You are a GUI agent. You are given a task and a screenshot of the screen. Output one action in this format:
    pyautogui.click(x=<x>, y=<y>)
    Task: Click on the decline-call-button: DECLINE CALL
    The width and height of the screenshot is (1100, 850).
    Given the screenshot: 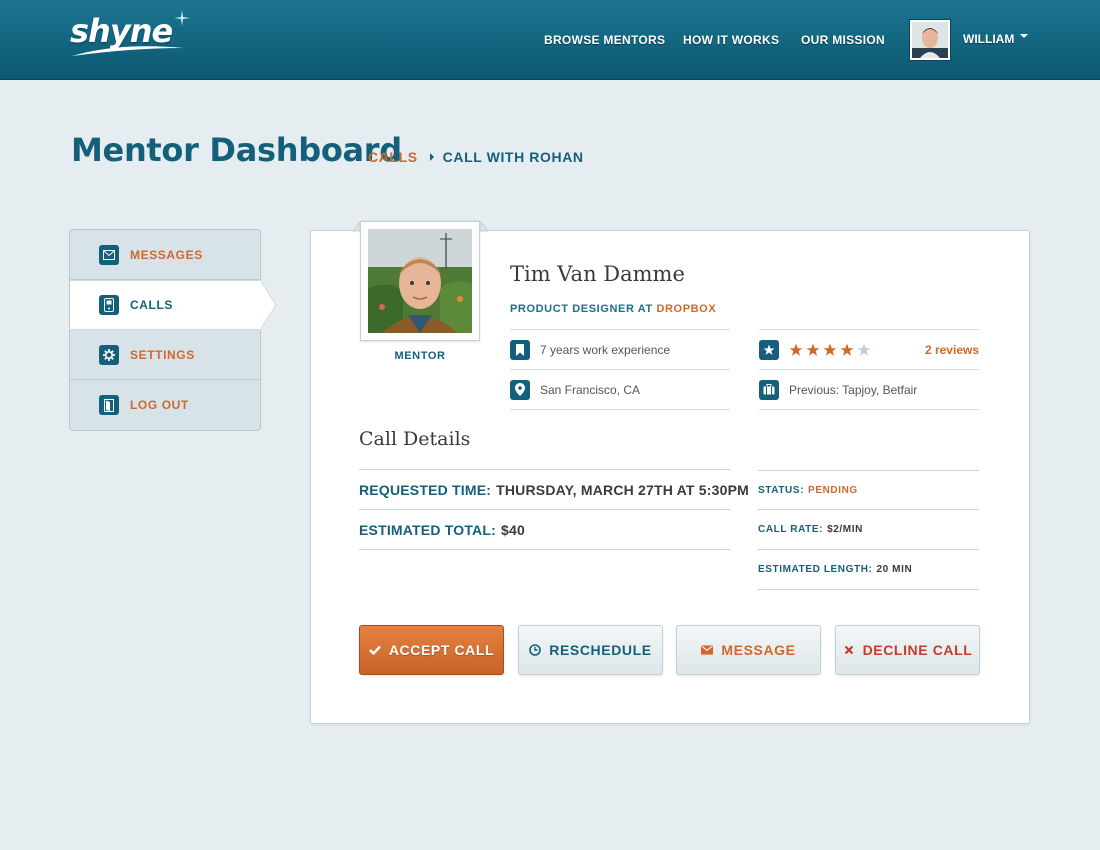 What is the action you would take?
    pyautogui.click(x=907, y=650)
    